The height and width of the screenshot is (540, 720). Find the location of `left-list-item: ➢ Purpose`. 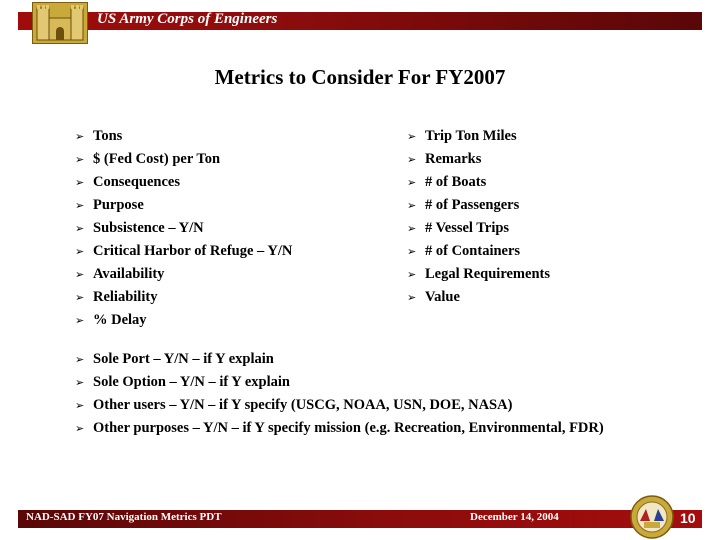

left-list-item: ➢ Purpose is located at coordinates (183, 205).